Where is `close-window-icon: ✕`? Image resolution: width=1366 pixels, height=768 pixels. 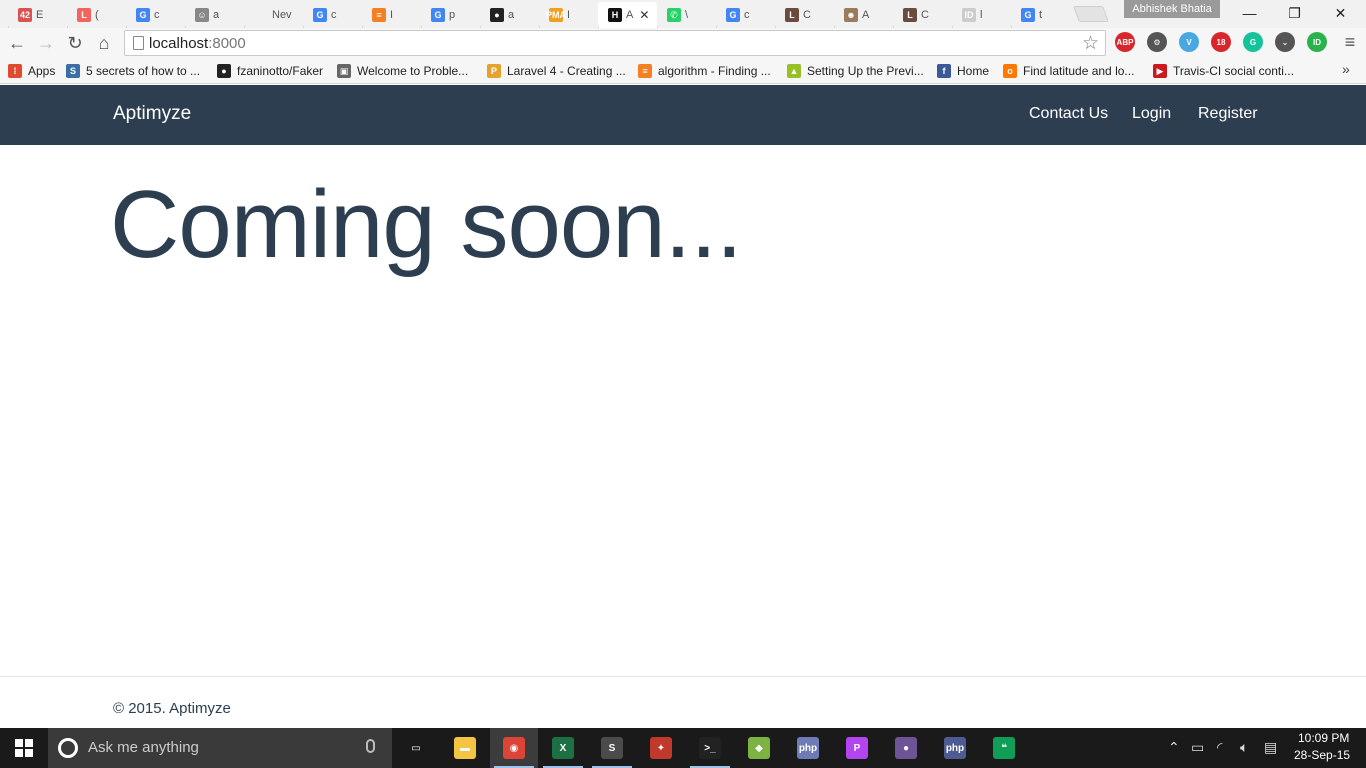
close-window-icon: ✕ is located at coordinates (1340, 13).